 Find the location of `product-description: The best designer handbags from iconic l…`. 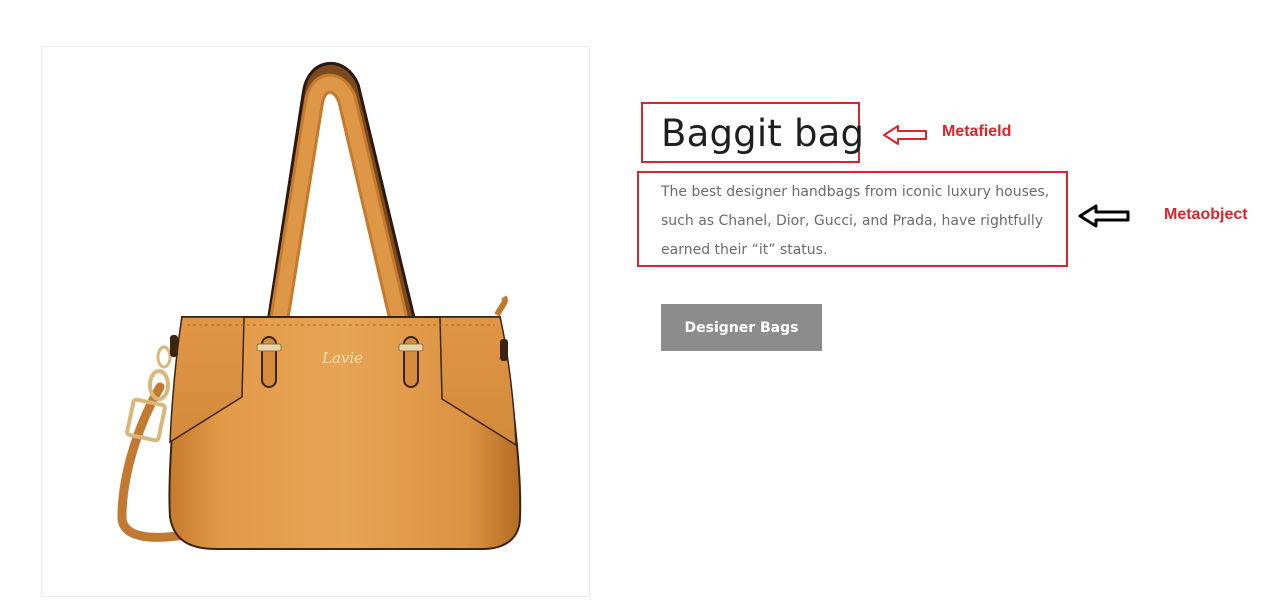

product-description: The best designer handbags from iconic l… is located at coordinates (855, 221).